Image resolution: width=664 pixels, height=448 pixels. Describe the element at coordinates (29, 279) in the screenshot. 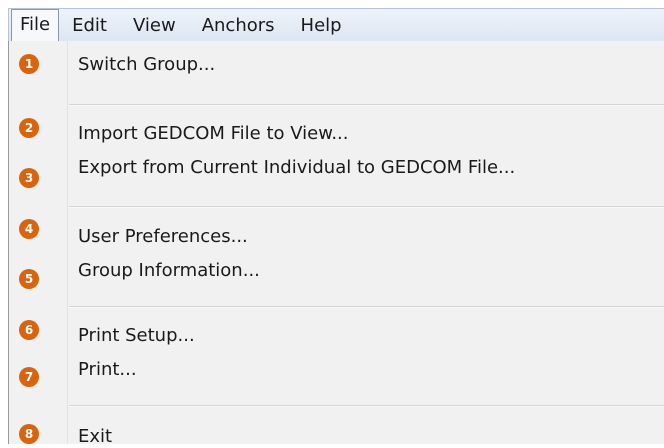

I see `number-badge-icon: 5` at that location.